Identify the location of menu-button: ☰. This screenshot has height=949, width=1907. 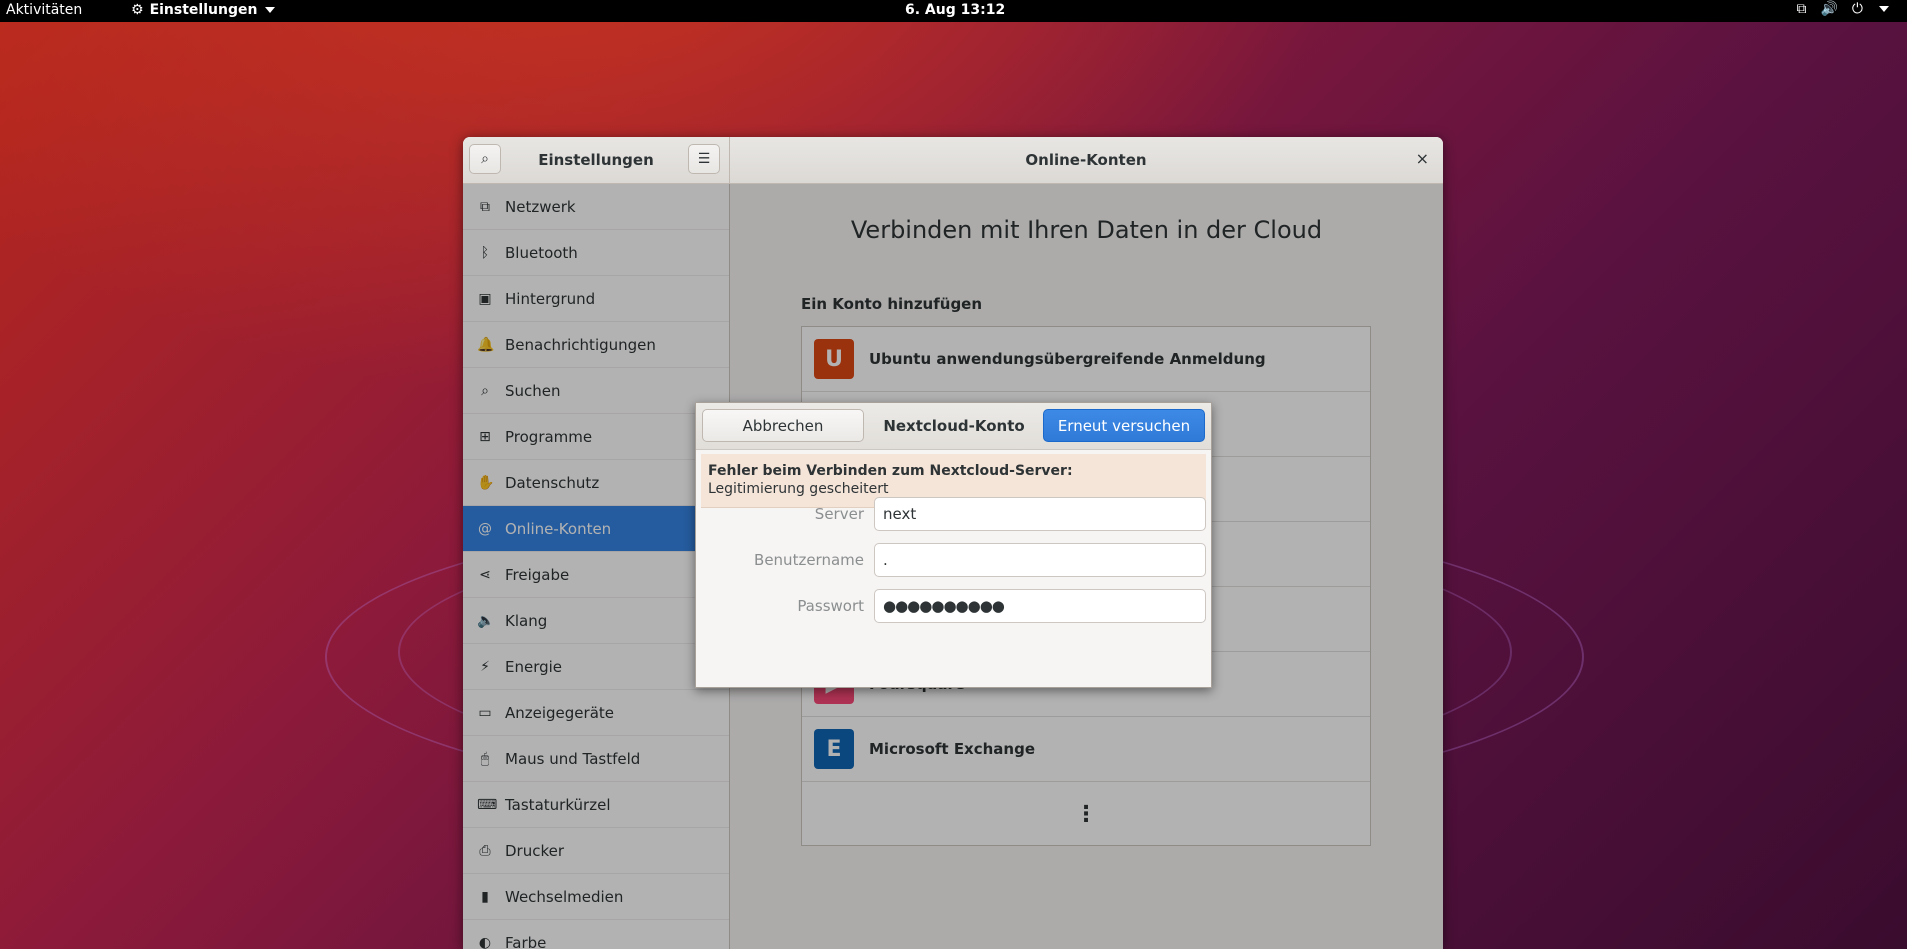
(704, 159).